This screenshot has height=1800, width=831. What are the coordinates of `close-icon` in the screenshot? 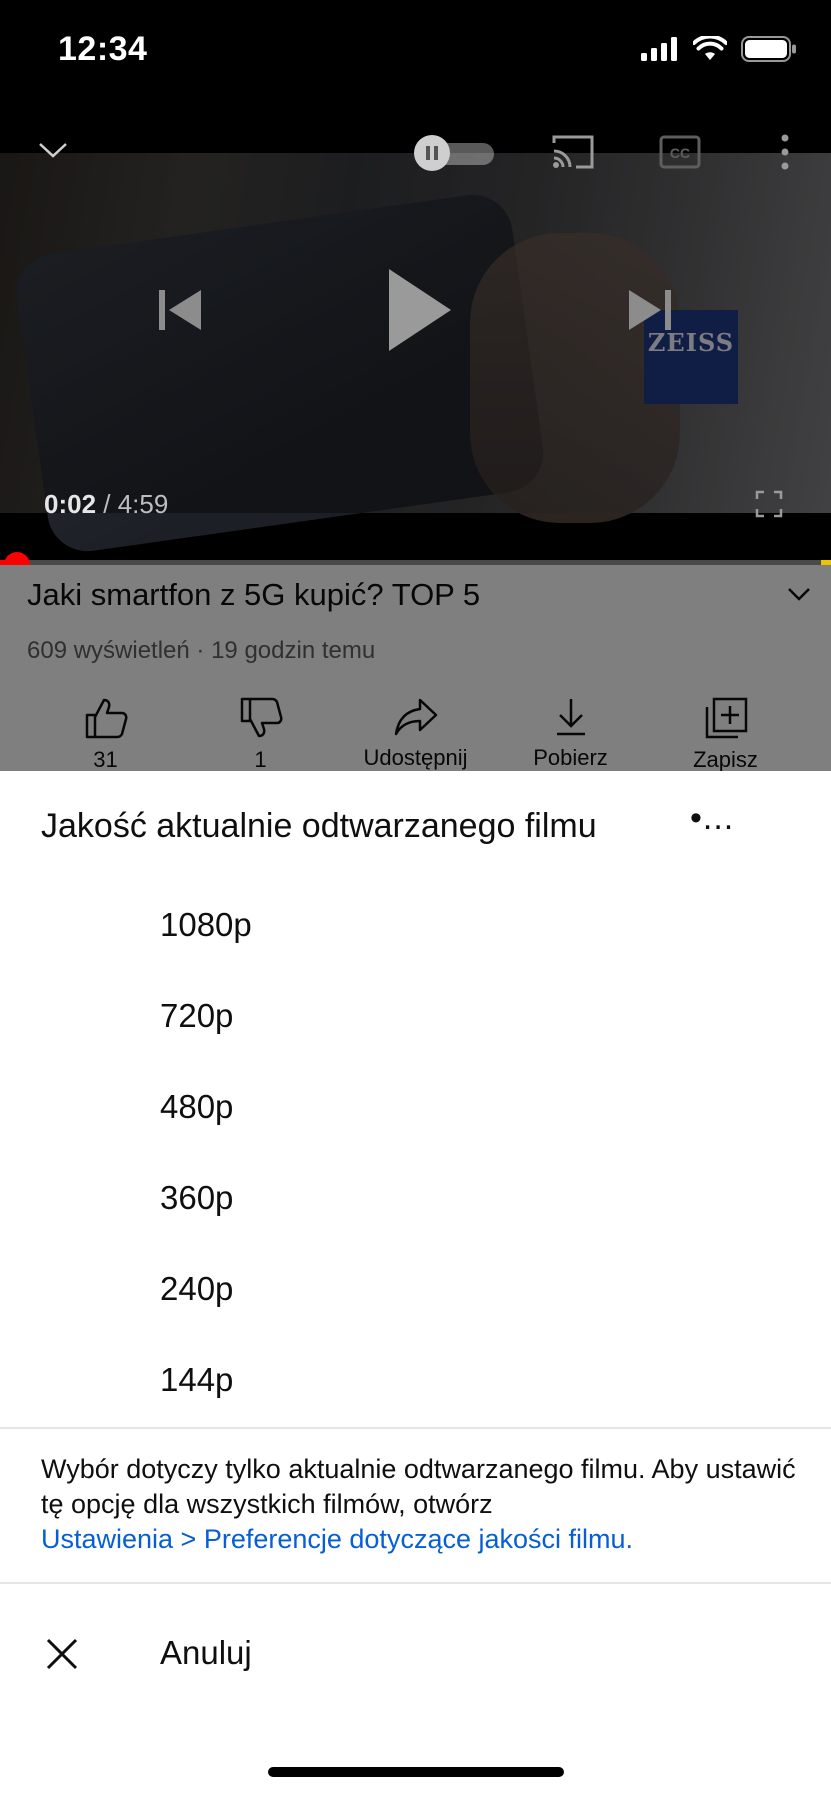 It's located at (62, 1654).